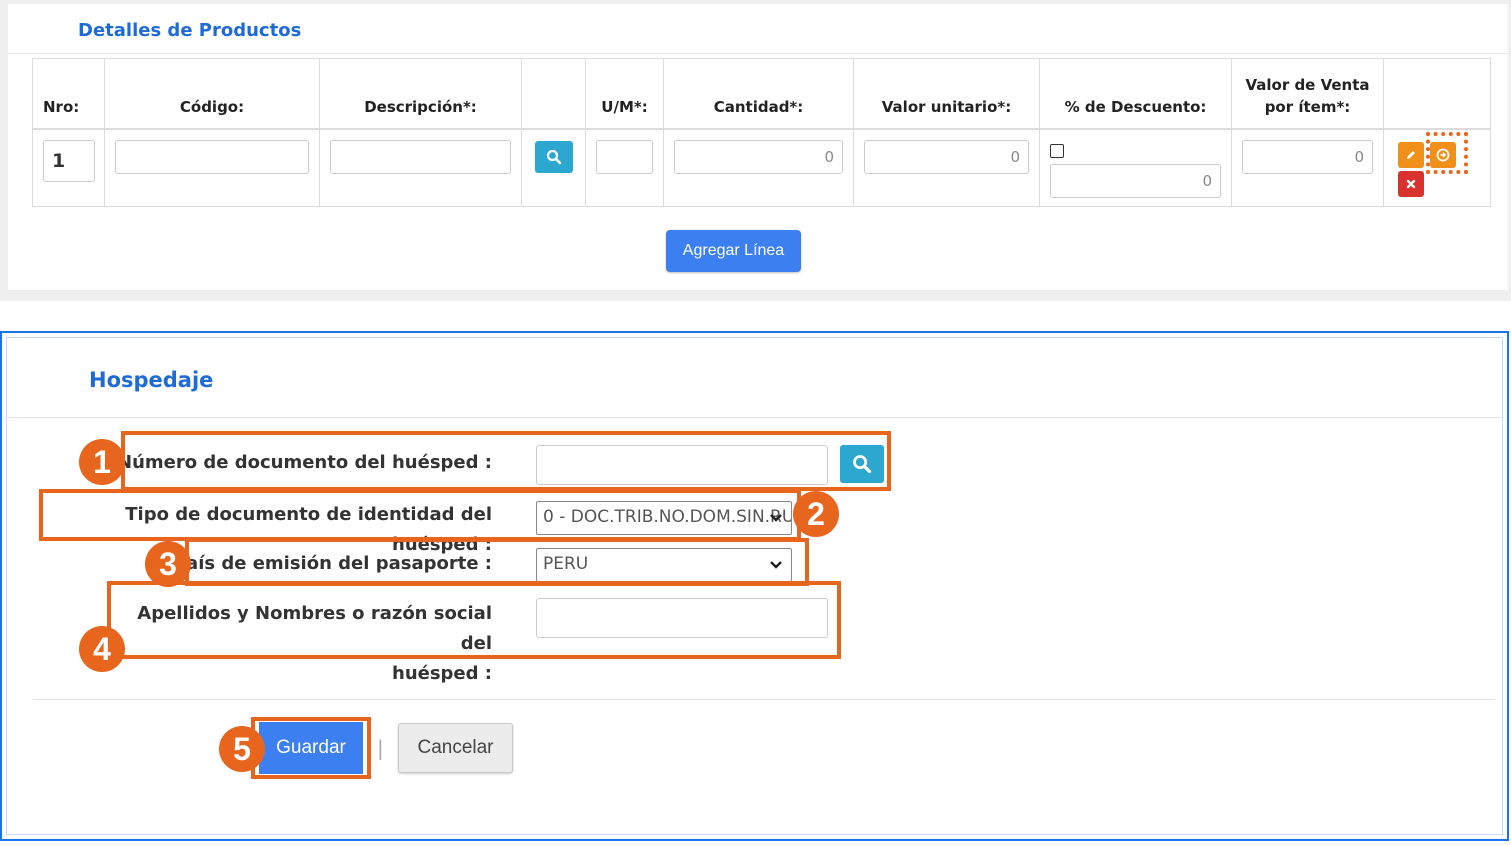  I want to click on nro-field: 1, so click(69, 160).